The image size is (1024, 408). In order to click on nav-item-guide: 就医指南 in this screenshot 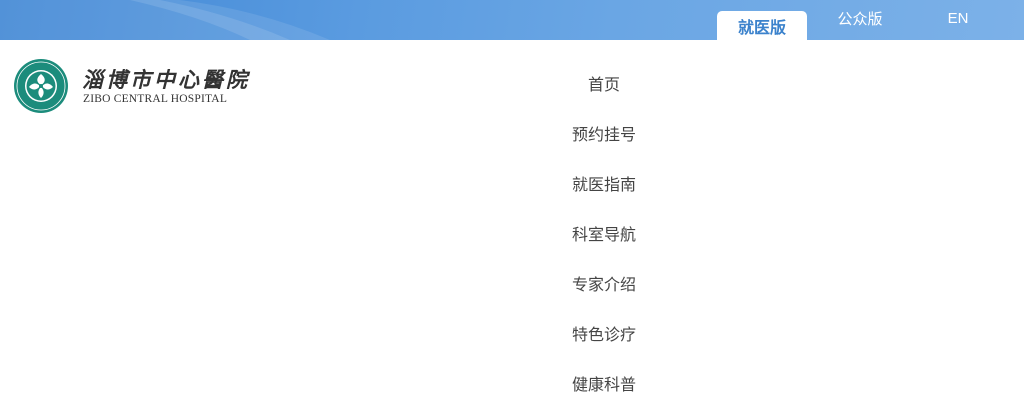, I will do `click(604, 183)`.